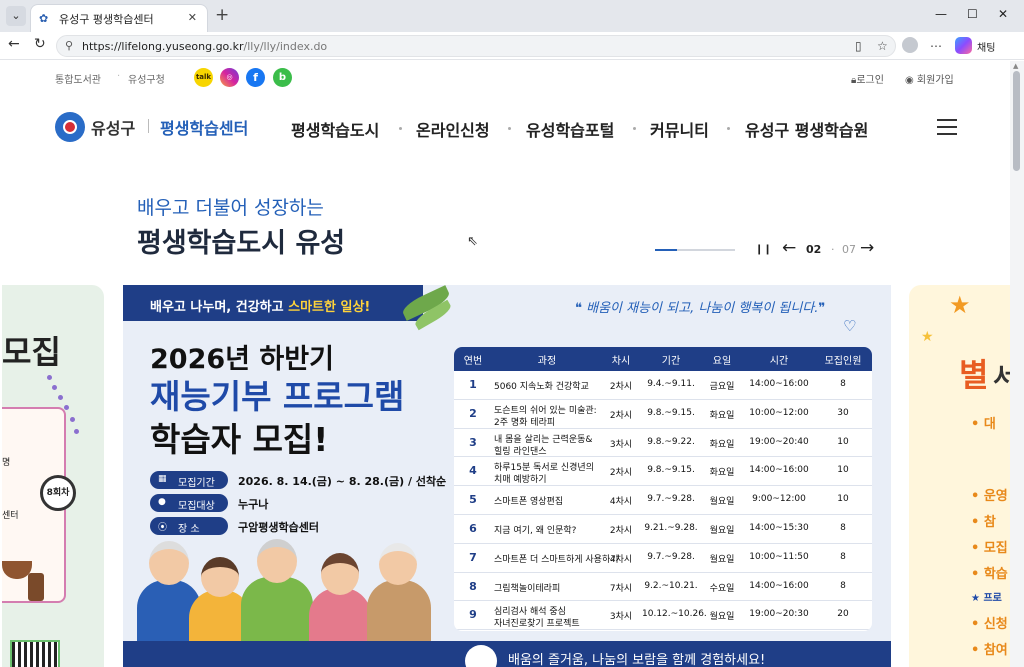  What do you see at coordinates (507, 654) in the screenshot?
I see `slide-footer-bar: 배움의 즐거움, 나눔의 보람을 함께 경험하세요!` at bounding box center [507, 654].